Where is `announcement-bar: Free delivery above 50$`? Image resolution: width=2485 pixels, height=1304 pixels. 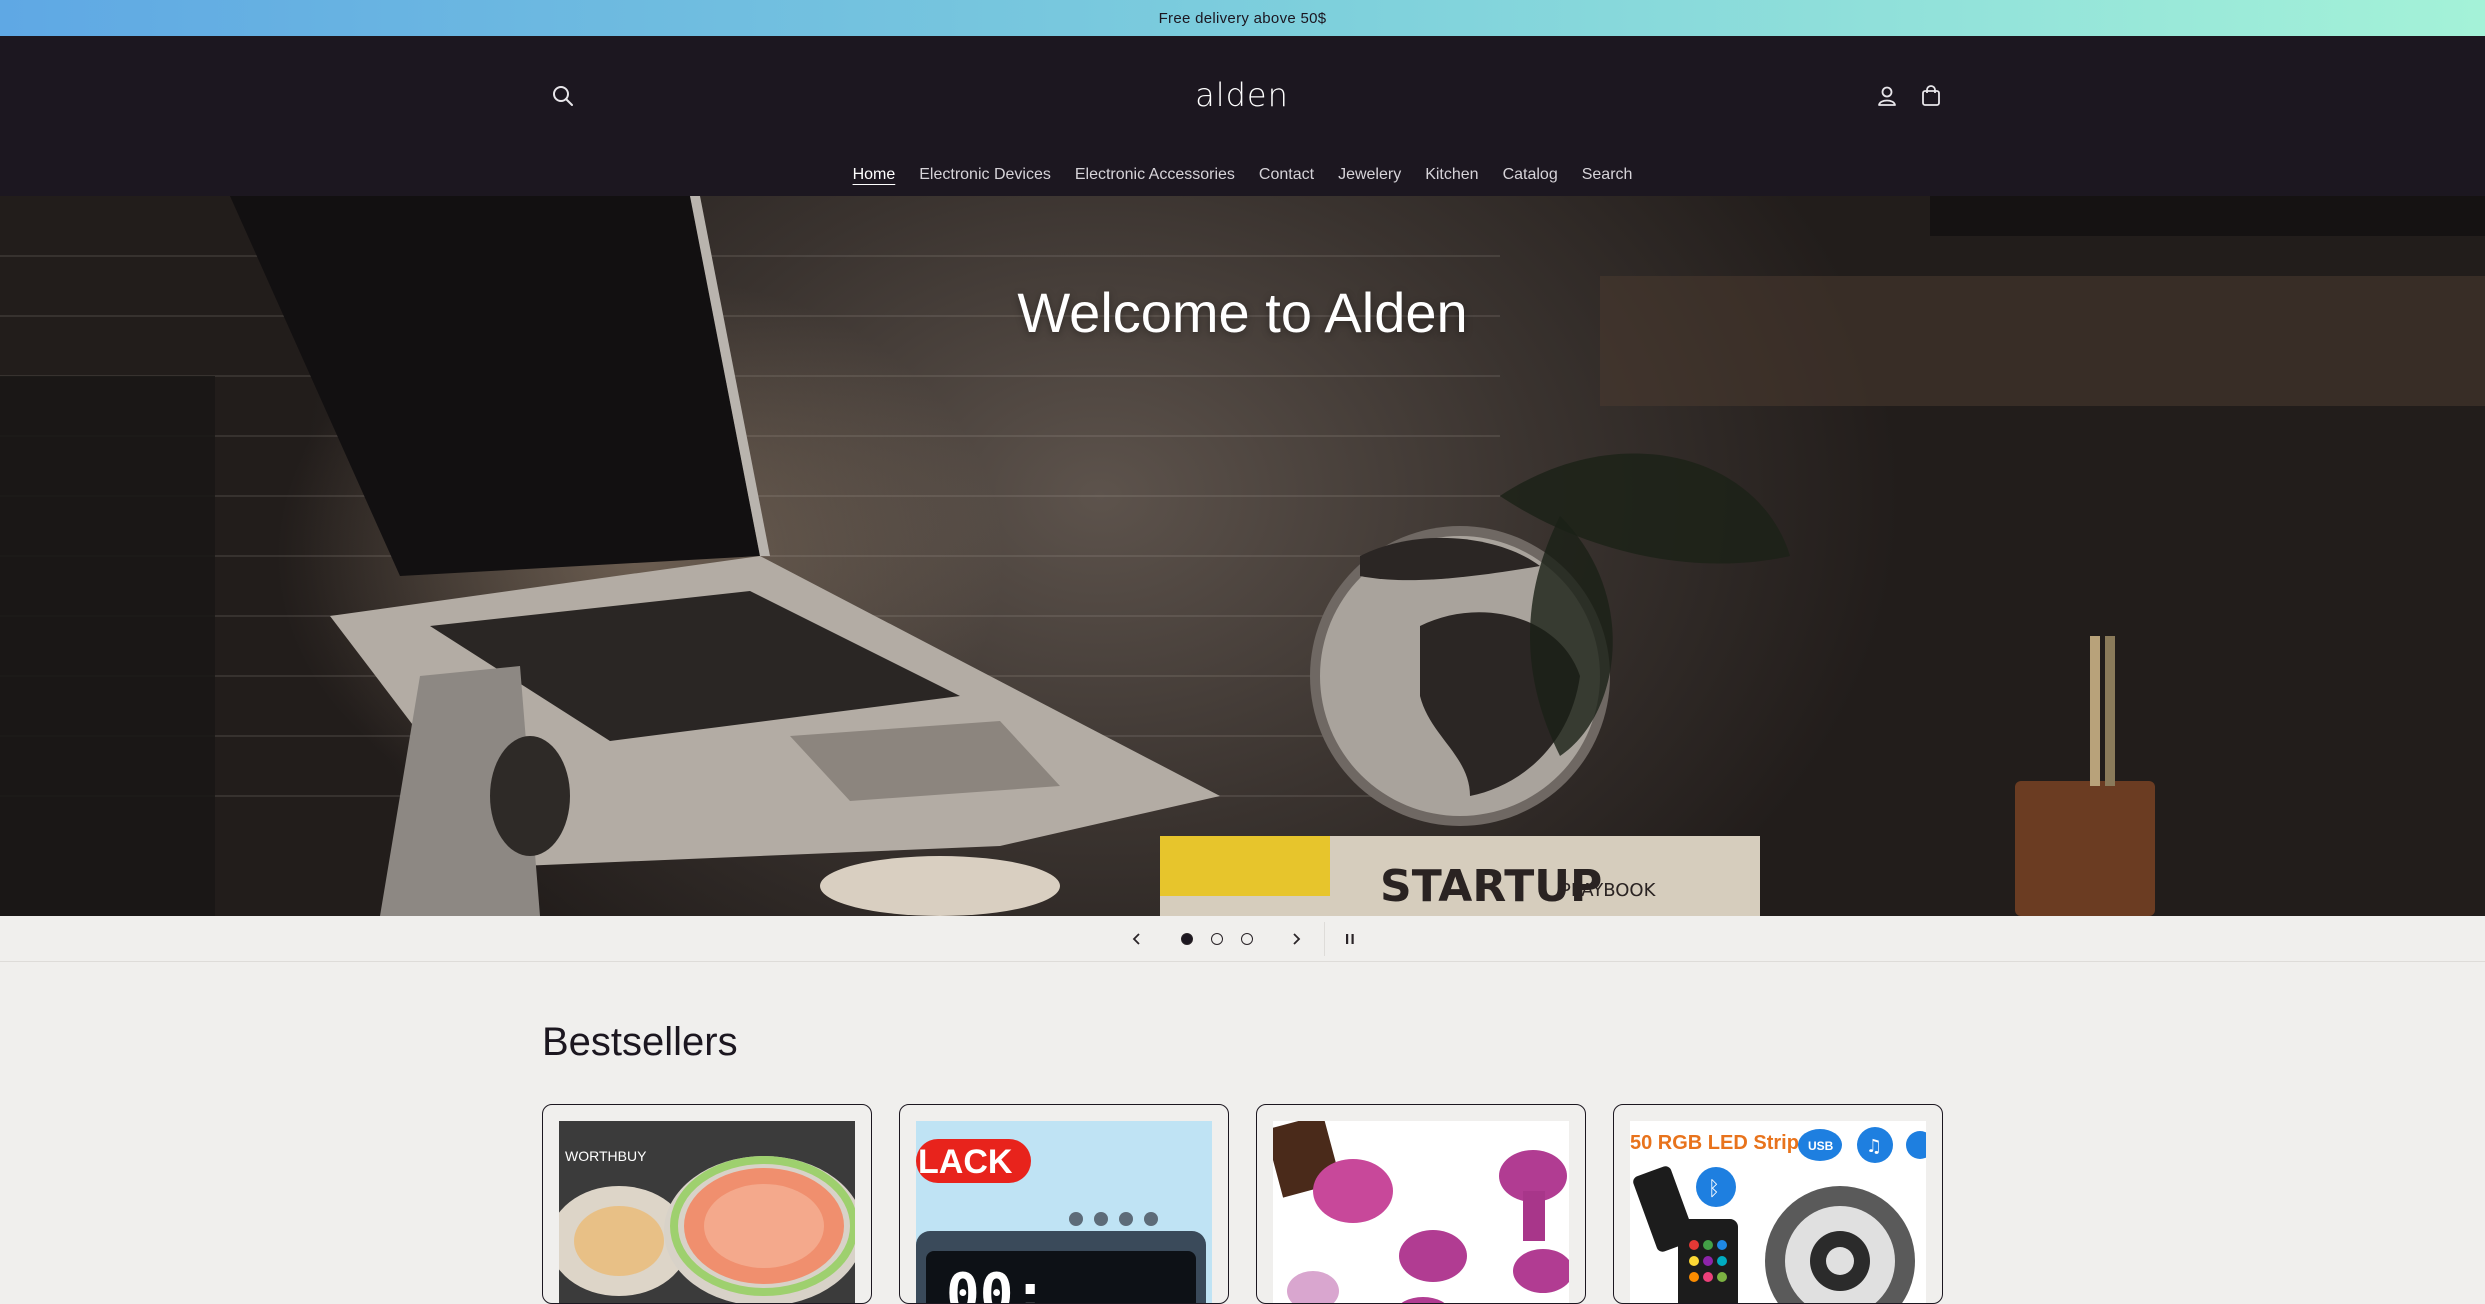 announcement-bar: Free delivery above 50$ is located at coordinates (1242, 18).